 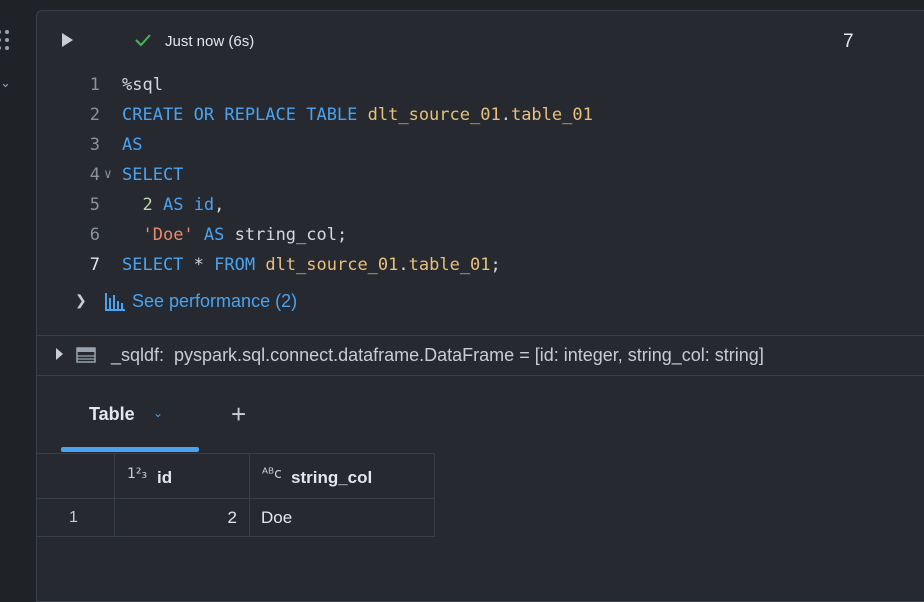 I want to click on divider, so click(x=480, y=375).